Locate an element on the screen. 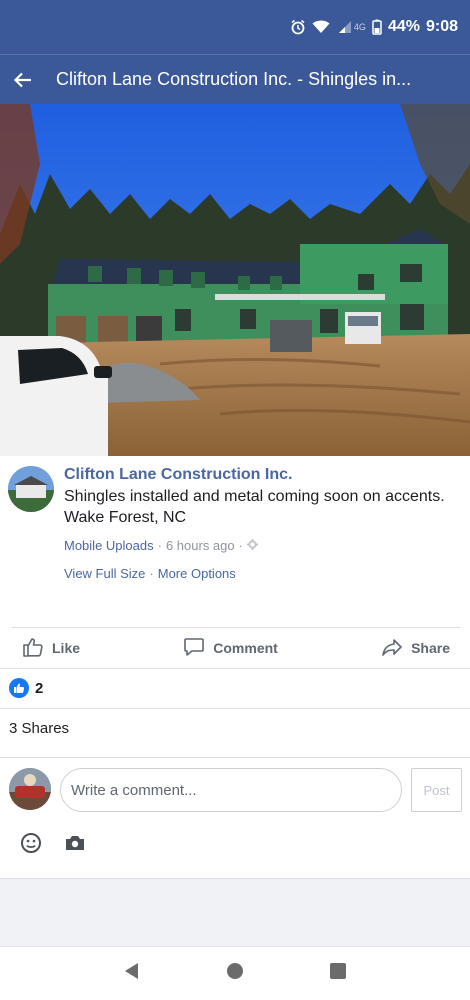 The width and height of the screenshot is (470, 1000). reaction-summary: 2 is located at coordinates (26, 688).